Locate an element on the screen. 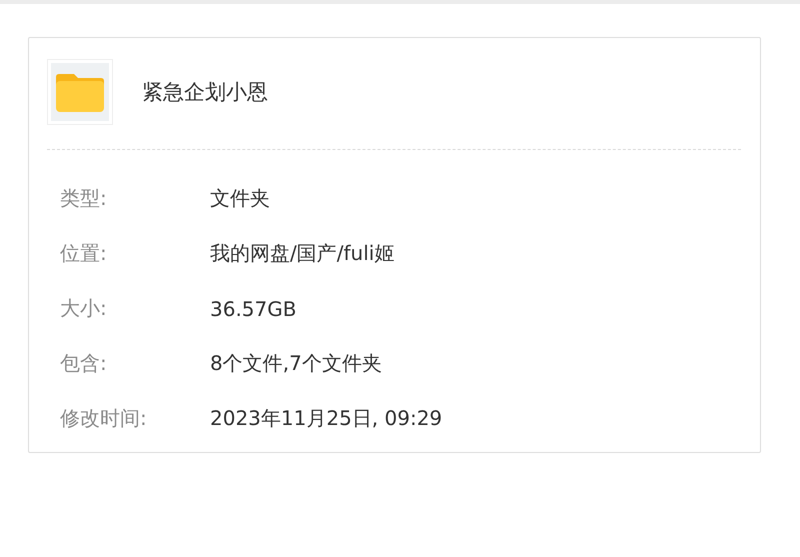  property-value: 36.57GB is located at coordinates (253, 308).